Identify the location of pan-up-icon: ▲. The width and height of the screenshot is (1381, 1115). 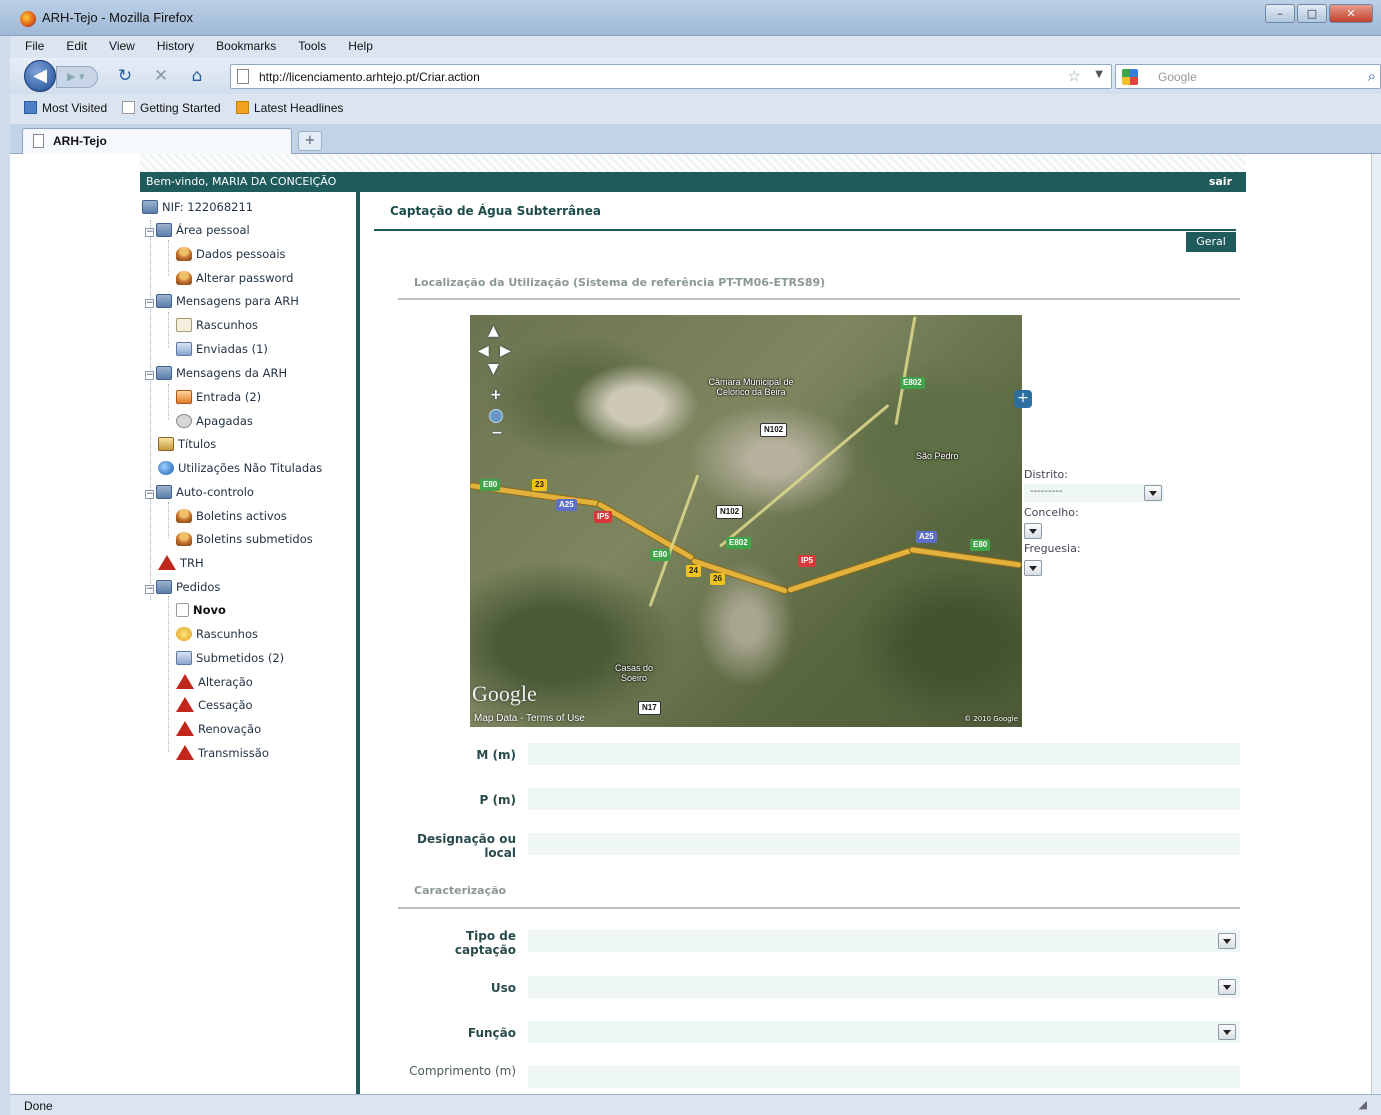
(493, 331).